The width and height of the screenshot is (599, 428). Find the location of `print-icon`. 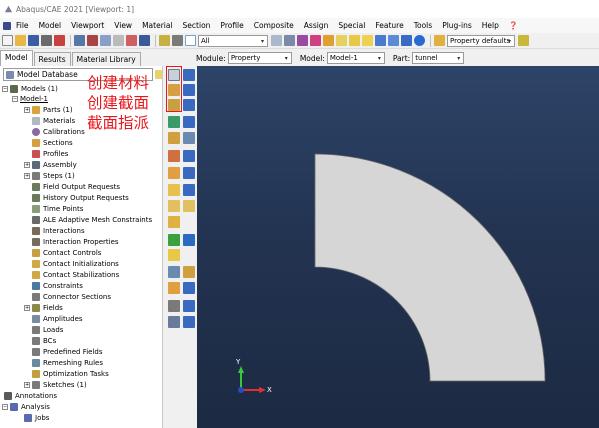

print-icon is located at coordinates (46, 40).